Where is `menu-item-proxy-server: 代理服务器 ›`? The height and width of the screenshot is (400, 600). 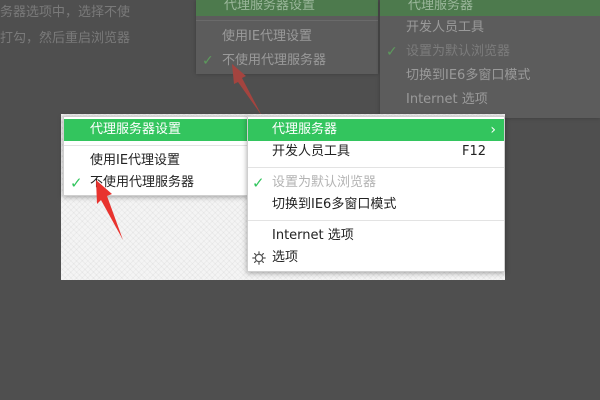
menu-item-proxy-server: 代理服务器 › is located at coordinates (376, 130).